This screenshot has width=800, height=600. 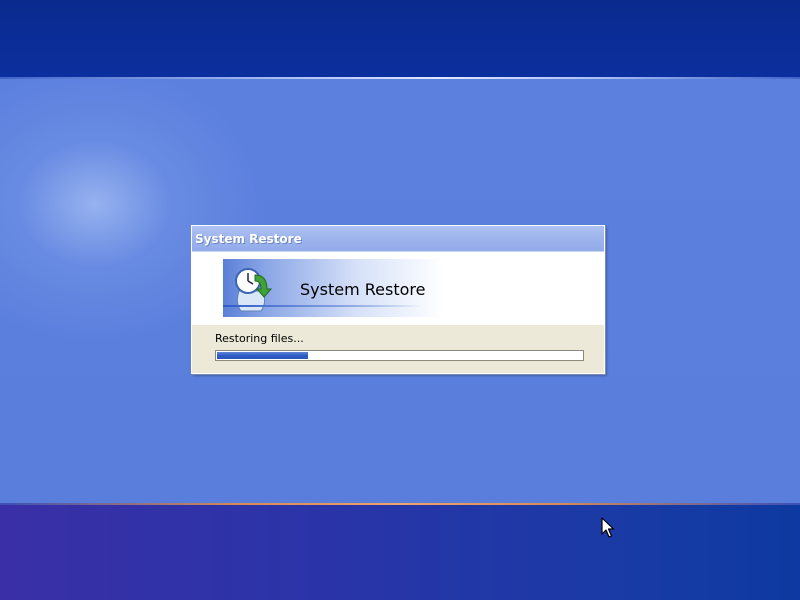 I want to click on dialog-titlebar: System Restore, so click(x=398, y=239).